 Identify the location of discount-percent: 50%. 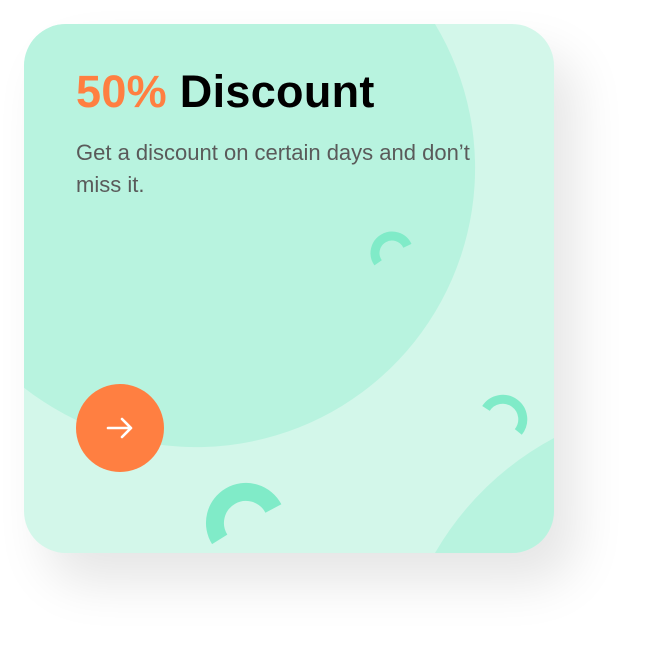
(121, 91).